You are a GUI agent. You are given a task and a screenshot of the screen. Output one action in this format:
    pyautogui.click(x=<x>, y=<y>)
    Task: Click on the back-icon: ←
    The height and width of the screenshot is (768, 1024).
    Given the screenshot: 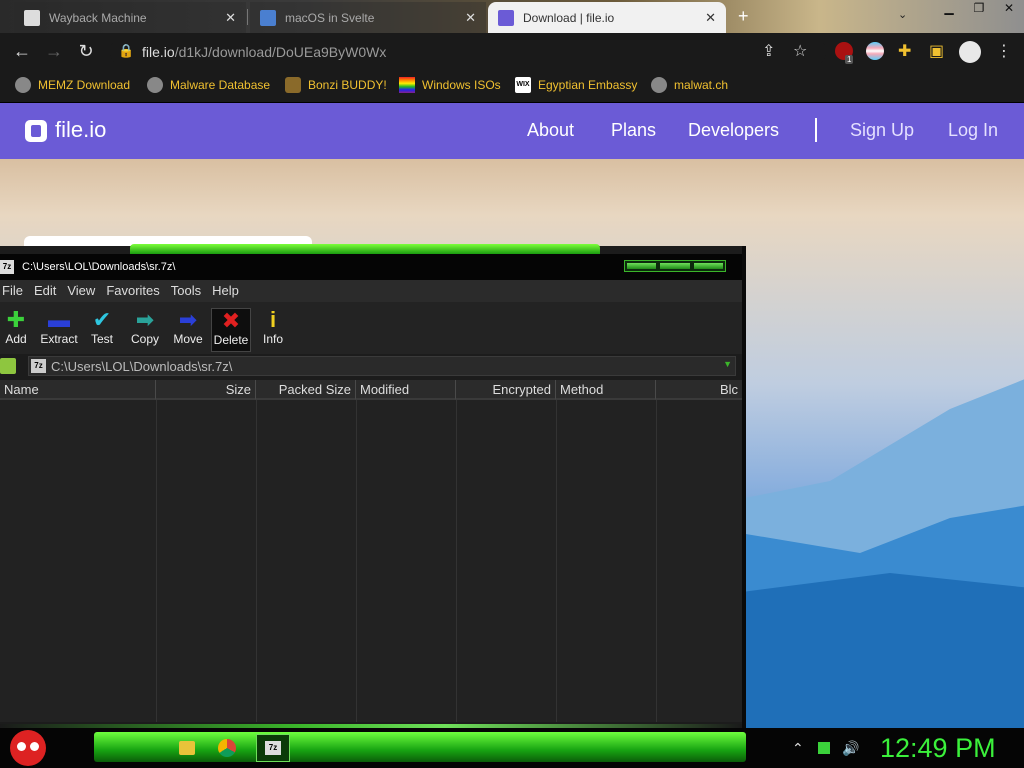 What is the action you would take?
    pyautogui.click(x=22, y=51)
    